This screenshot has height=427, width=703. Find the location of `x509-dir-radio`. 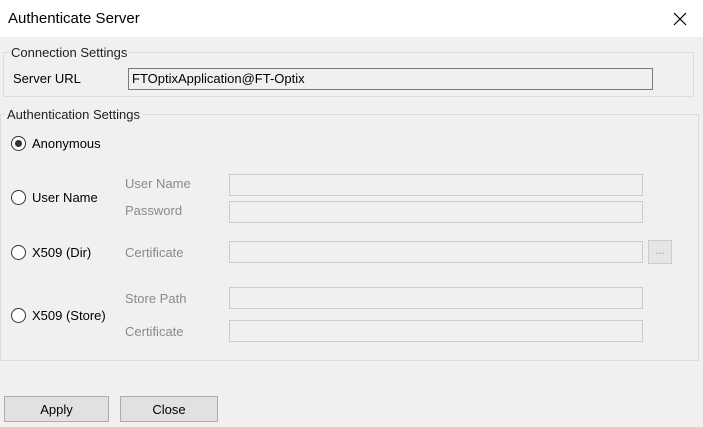

x509-dir-radio is located at coordinates (18, 252).